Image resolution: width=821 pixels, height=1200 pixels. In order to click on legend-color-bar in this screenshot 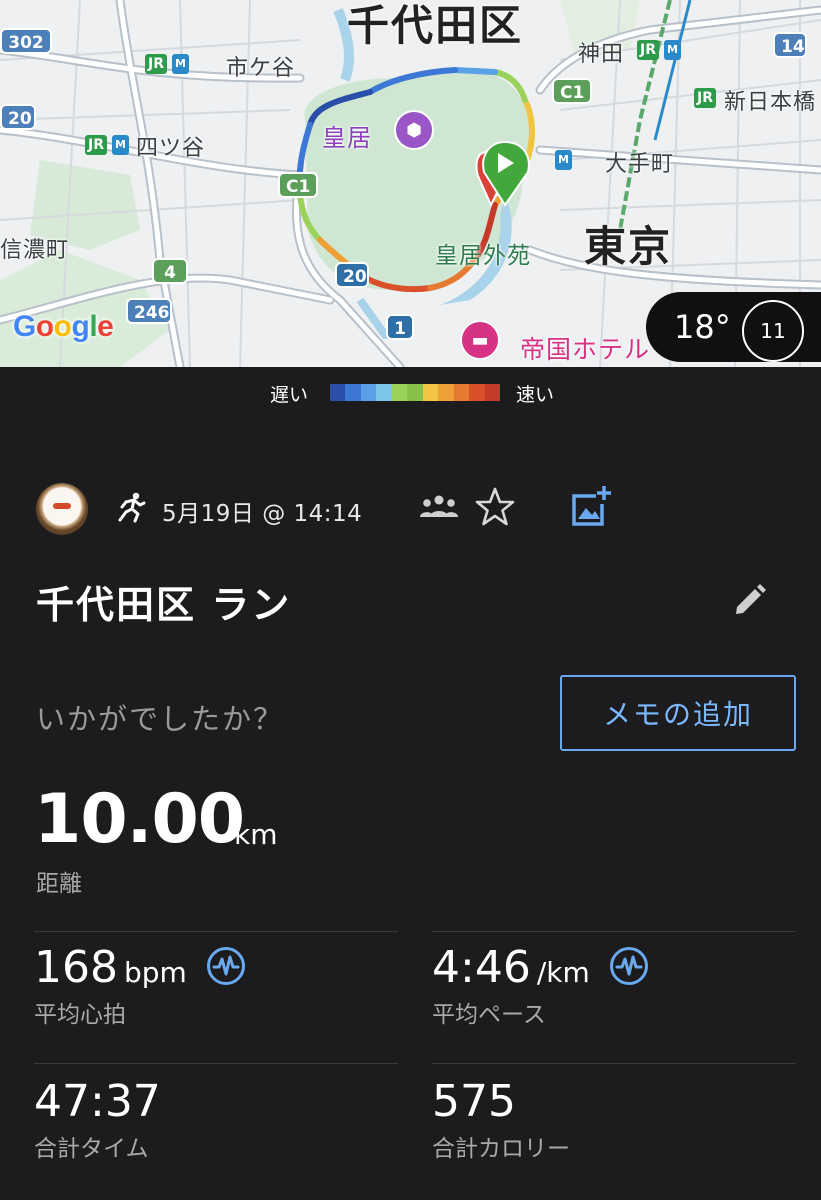, I will do `click(415, 392)`.